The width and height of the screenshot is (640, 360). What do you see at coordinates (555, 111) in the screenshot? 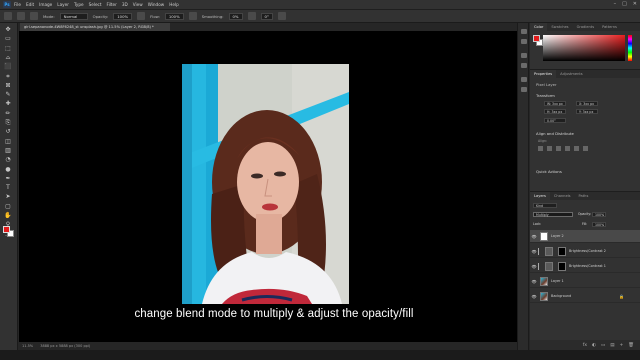
I see `height-field: H: 3xx px` at bounding box center [555, 111].